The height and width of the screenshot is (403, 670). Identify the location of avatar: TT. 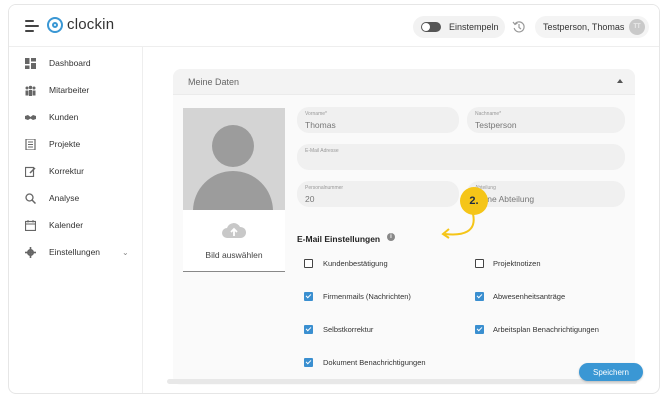
(637, 27).